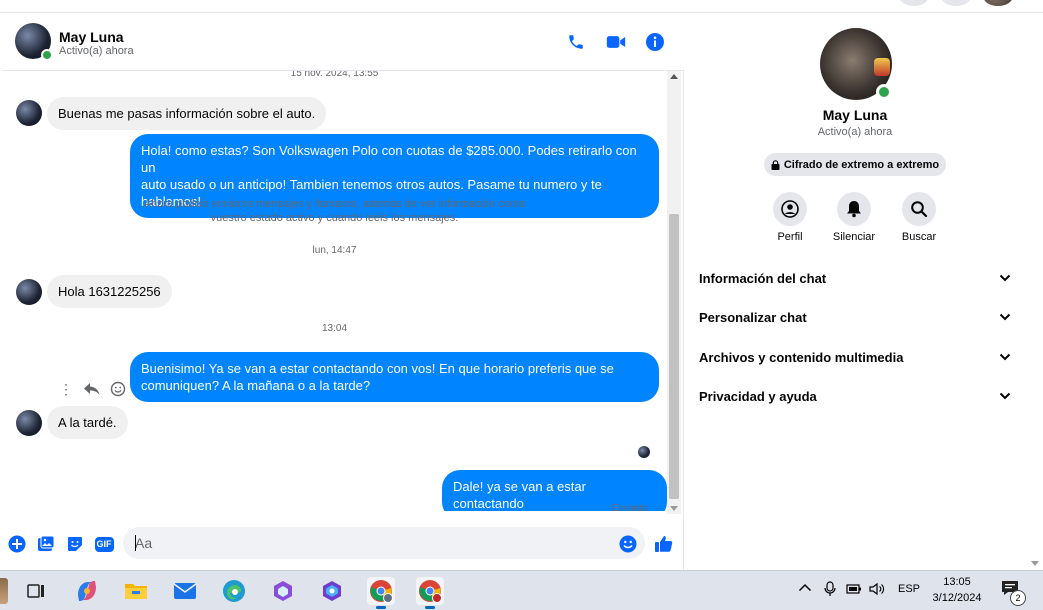 This screenshot has height=610, width=1043. I want to click on composer: GIF, so click(343, 543).